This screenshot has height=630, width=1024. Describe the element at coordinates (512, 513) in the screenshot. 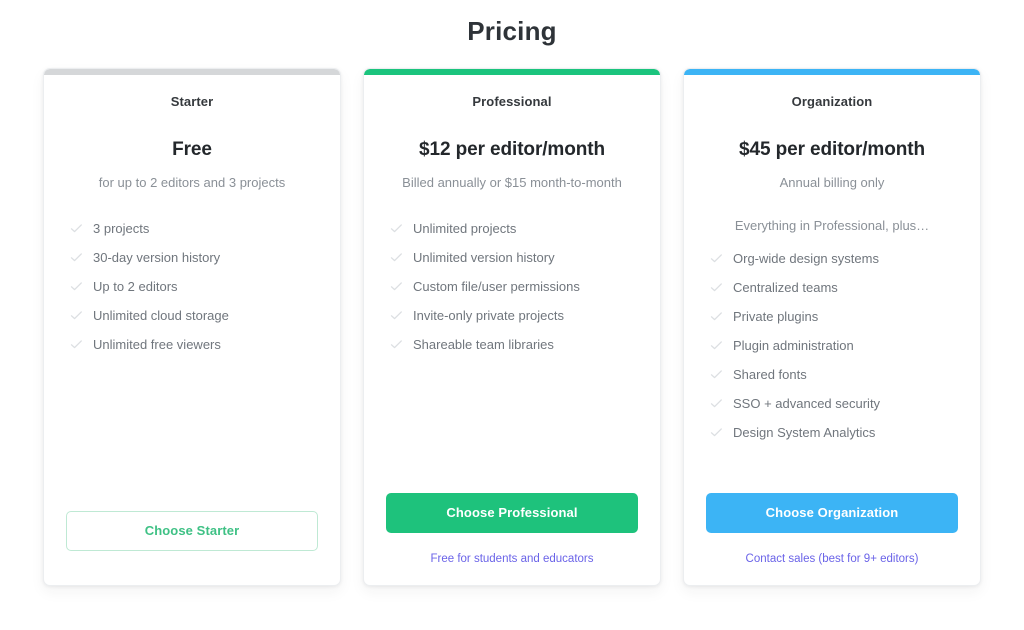

I see `choose-professional-button: Choose Professional` at that location.